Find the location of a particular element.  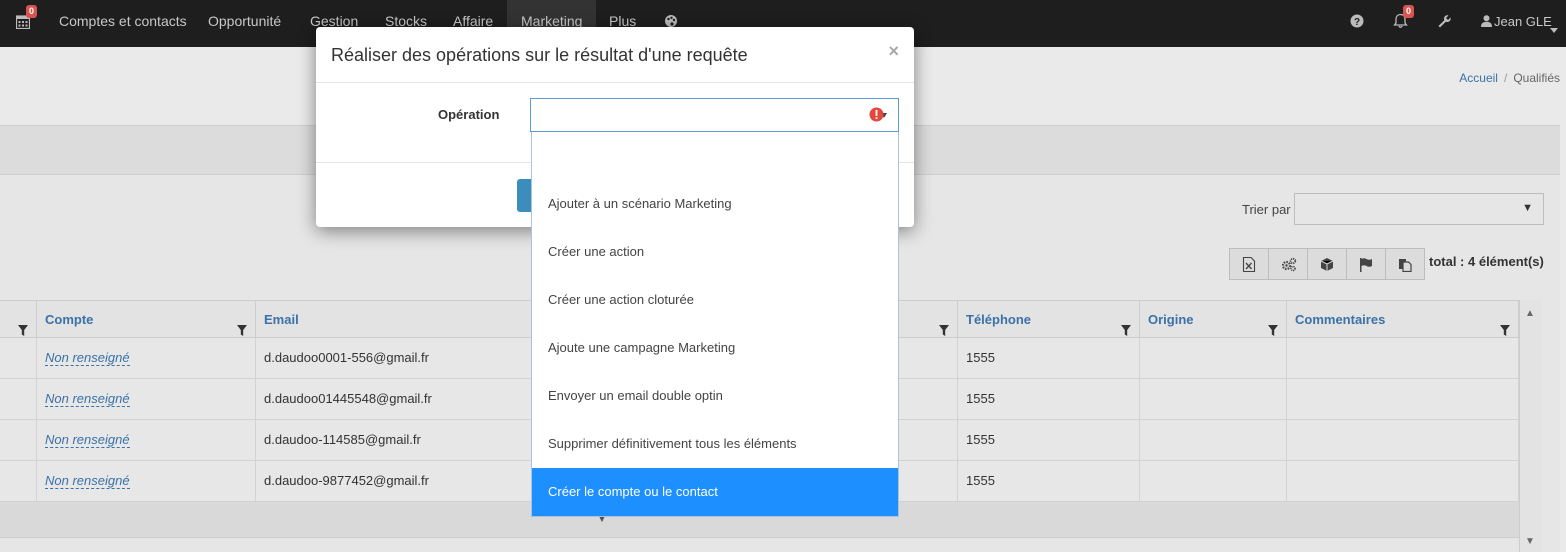

cube-button is located at coordinates (1327, 264).